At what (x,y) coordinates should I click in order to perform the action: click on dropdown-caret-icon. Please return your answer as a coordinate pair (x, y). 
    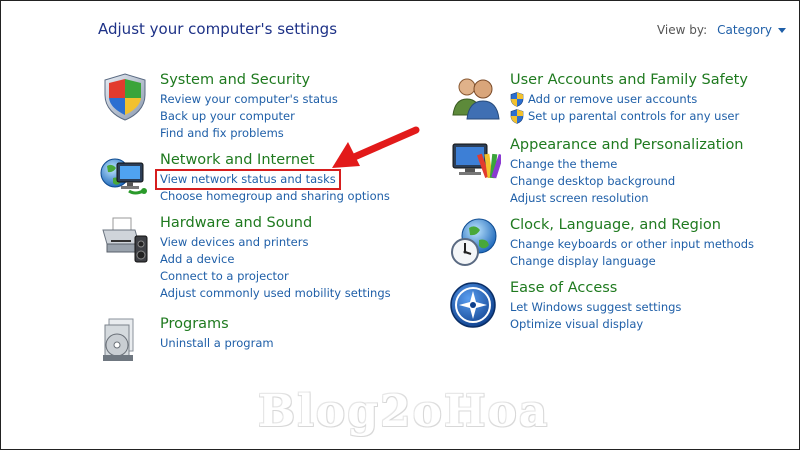
    Looking at the image, I should click on (782, 30).